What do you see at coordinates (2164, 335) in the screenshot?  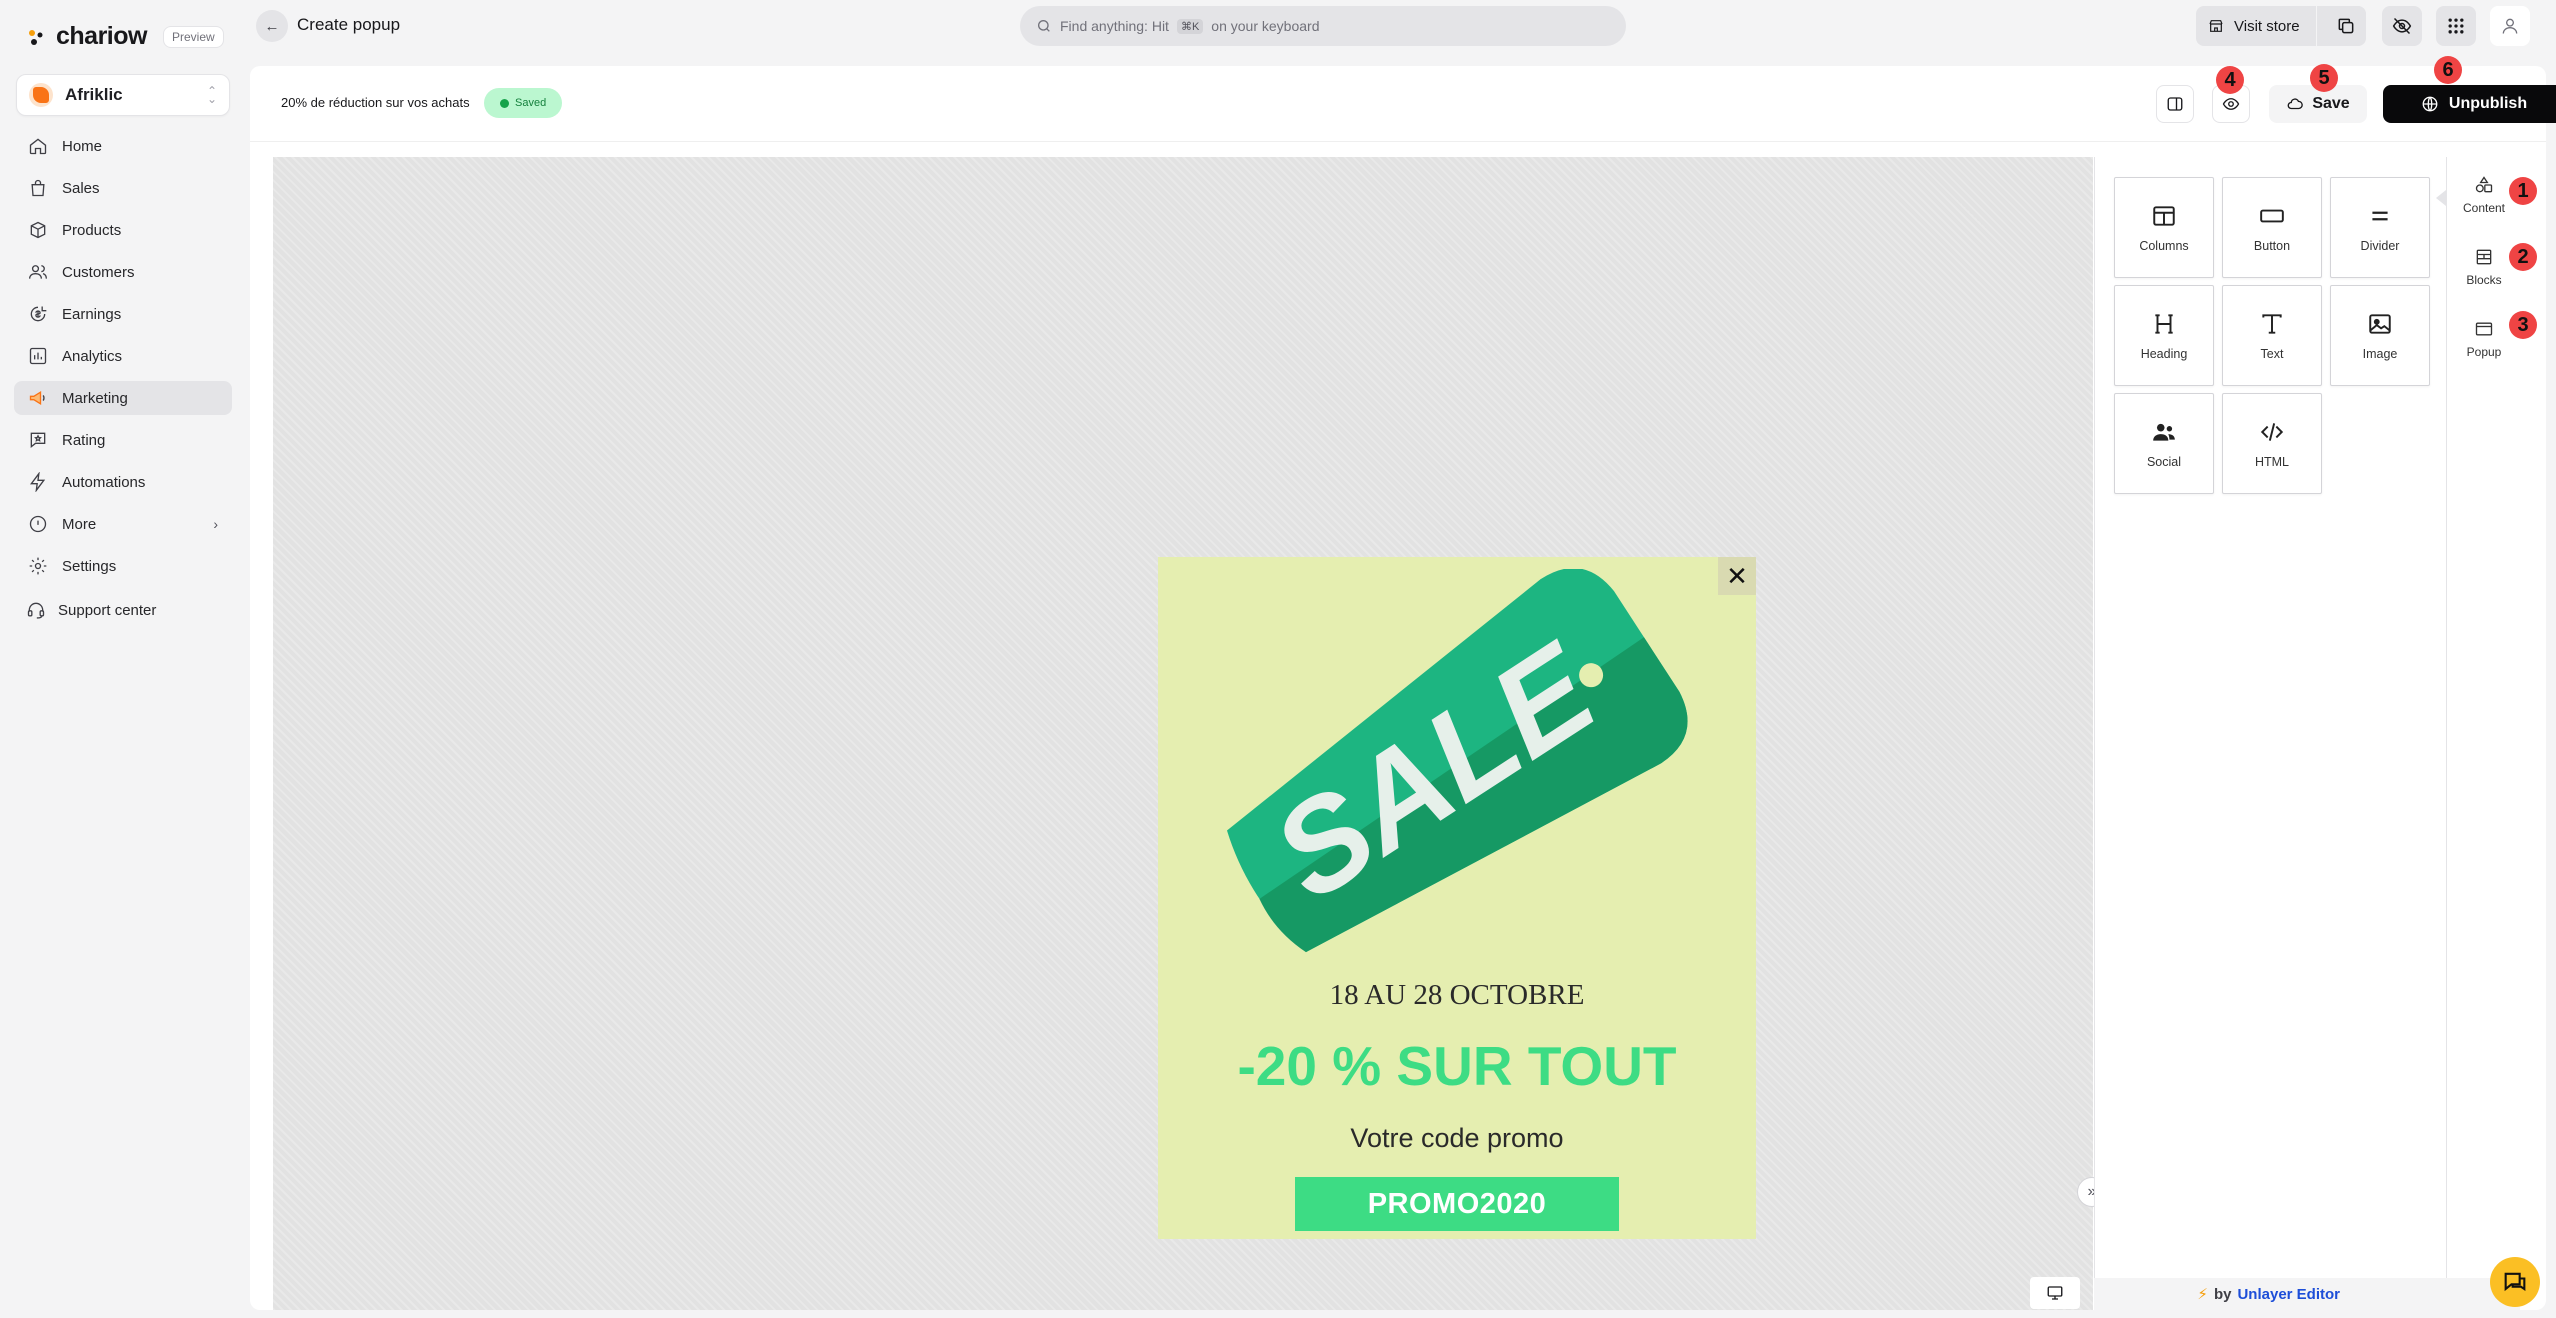 I see `tool-heading: Heading` at bounding box center [2164, 335].